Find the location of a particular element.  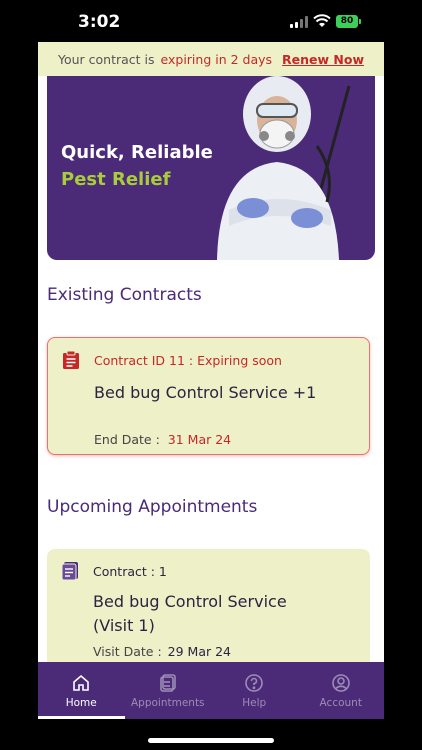

hero-headline: Quick, Reliable is located at coordinates (137, 152).